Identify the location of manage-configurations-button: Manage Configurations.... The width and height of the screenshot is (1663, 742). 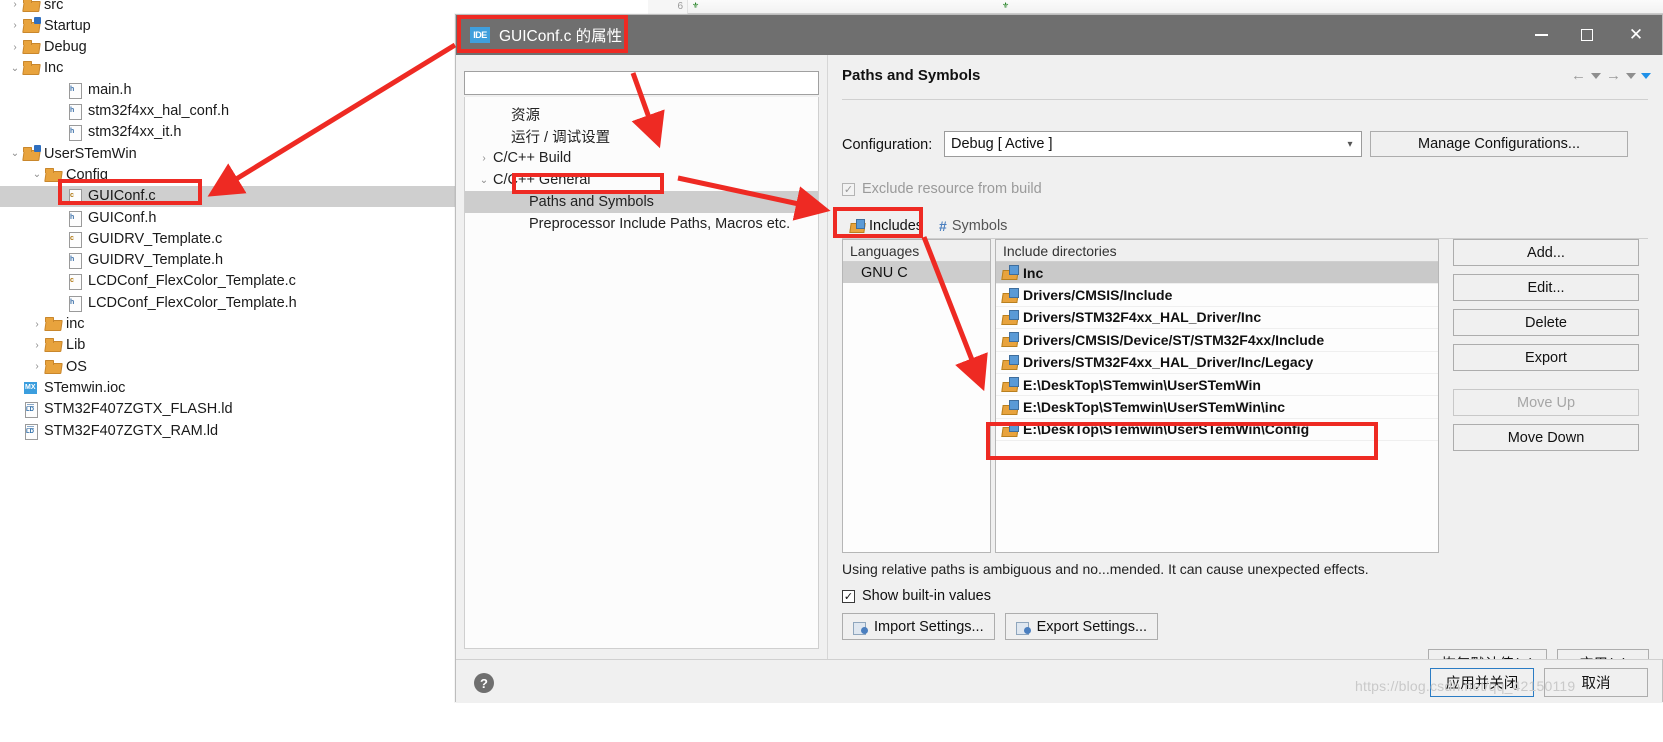
(1499, 144).